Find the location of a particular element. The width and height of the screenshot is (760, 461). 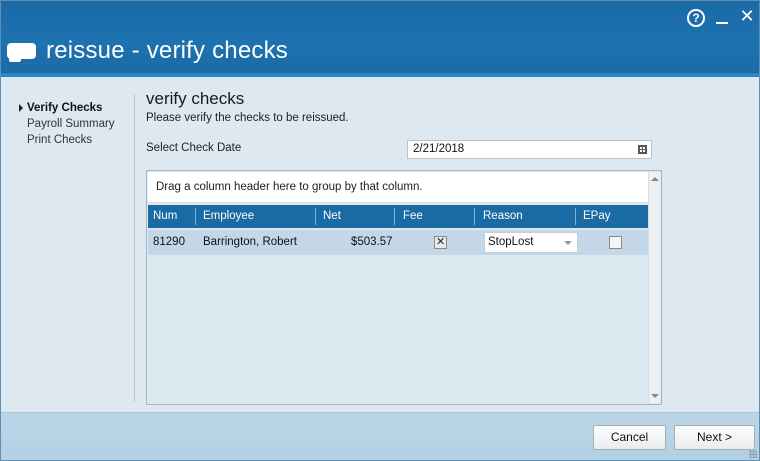

window-title: reissue - verify checks is located at coordinates (167, 50).